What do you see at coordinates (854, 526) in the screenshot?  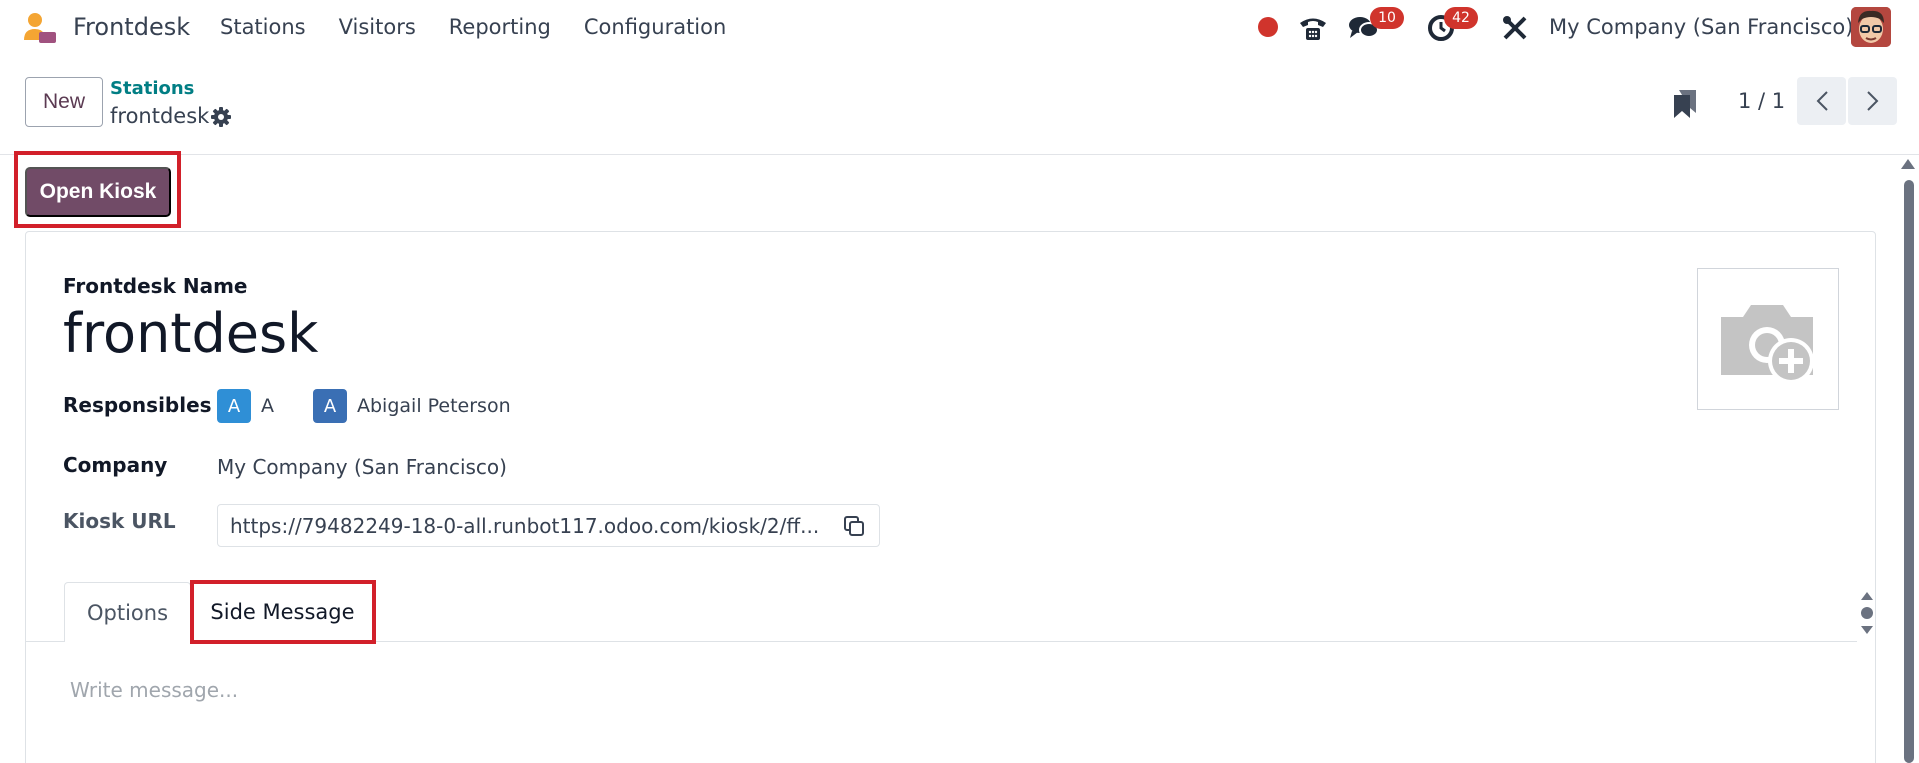 I see `copy-icon` at bounding box center [854, 526].